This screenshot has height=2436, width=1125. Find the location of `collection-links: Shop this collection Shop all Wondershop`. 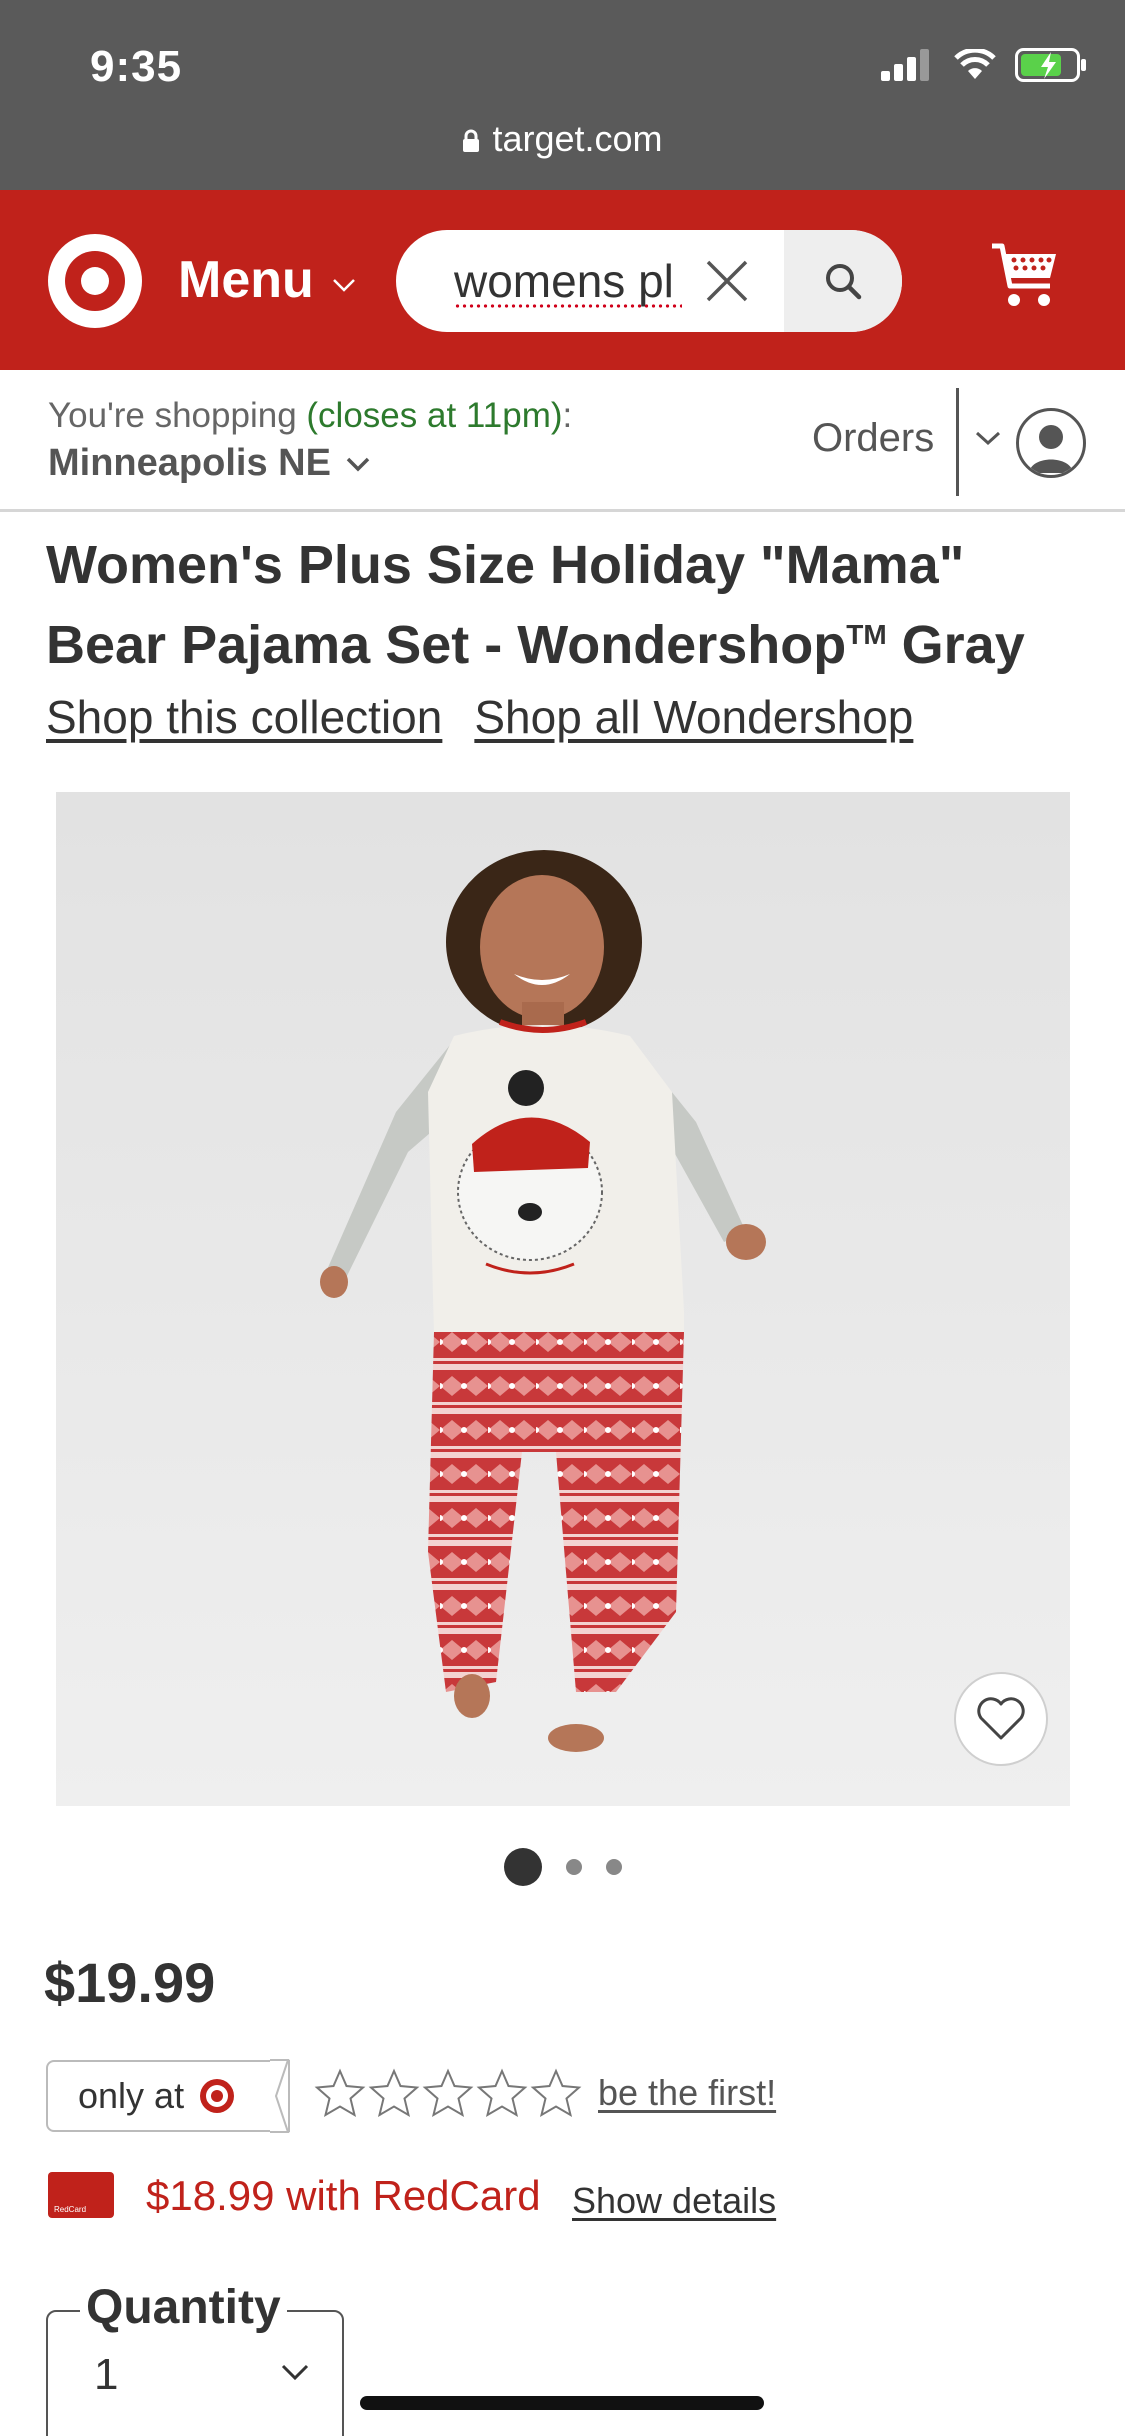

collection-links: Shop this collection Shop all Wondershop is located at coordinates (479, 717).